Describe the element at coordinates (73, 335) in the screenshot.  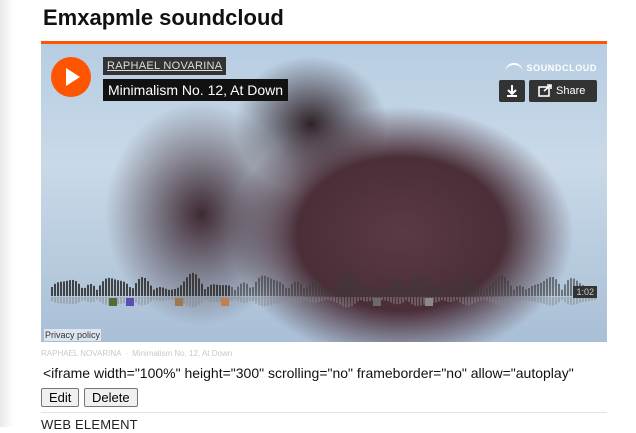
I see `privacy-policy-link: Privacy policy` at that location.